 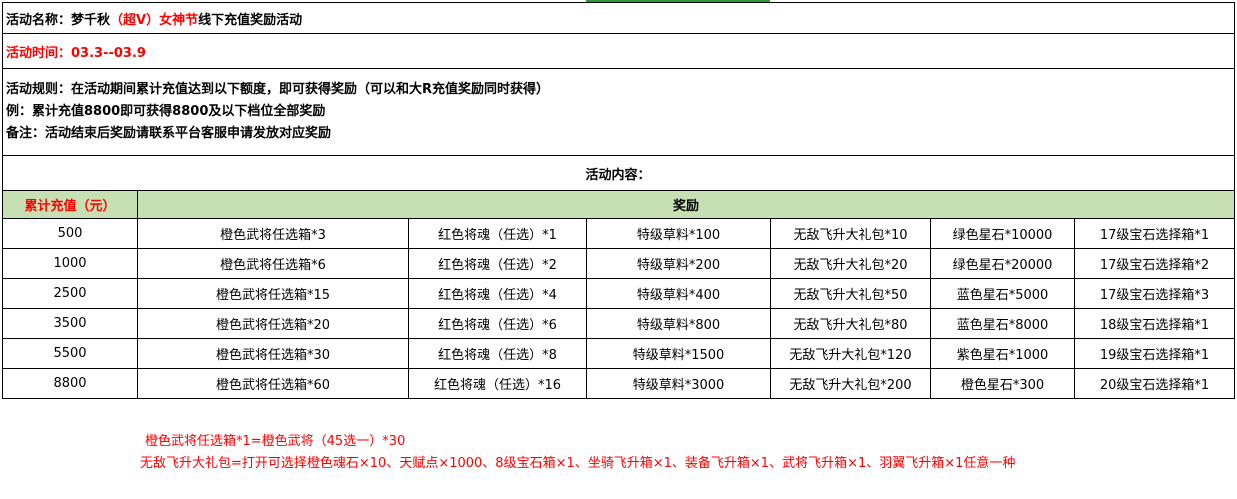 I want to click on event-time: 活动时间：03.3--03.9, so click(x=618, y=51).